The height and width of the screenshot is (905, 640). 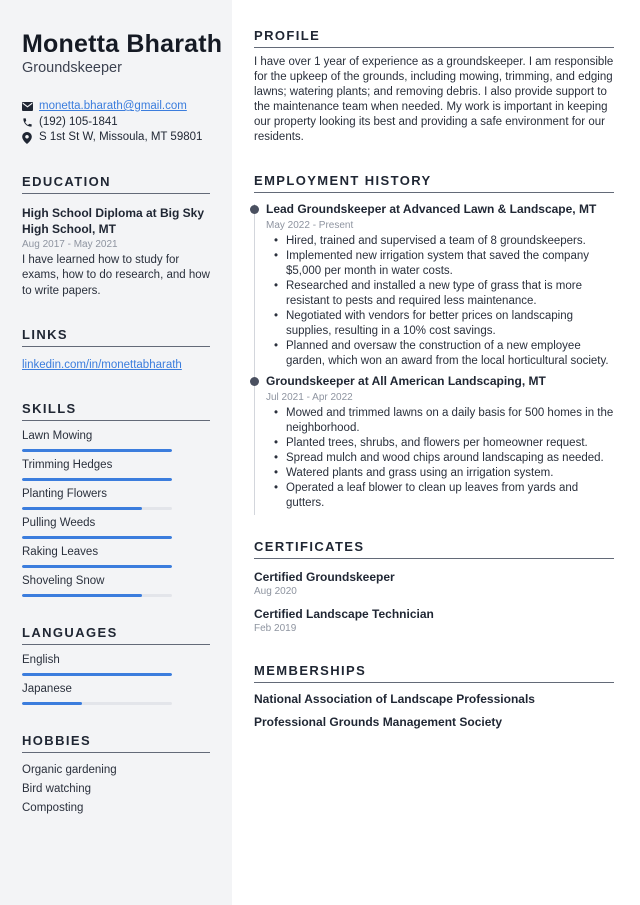 I want to click on certificate-title: Certified Landscape Technician, so click(x=344, y=614).